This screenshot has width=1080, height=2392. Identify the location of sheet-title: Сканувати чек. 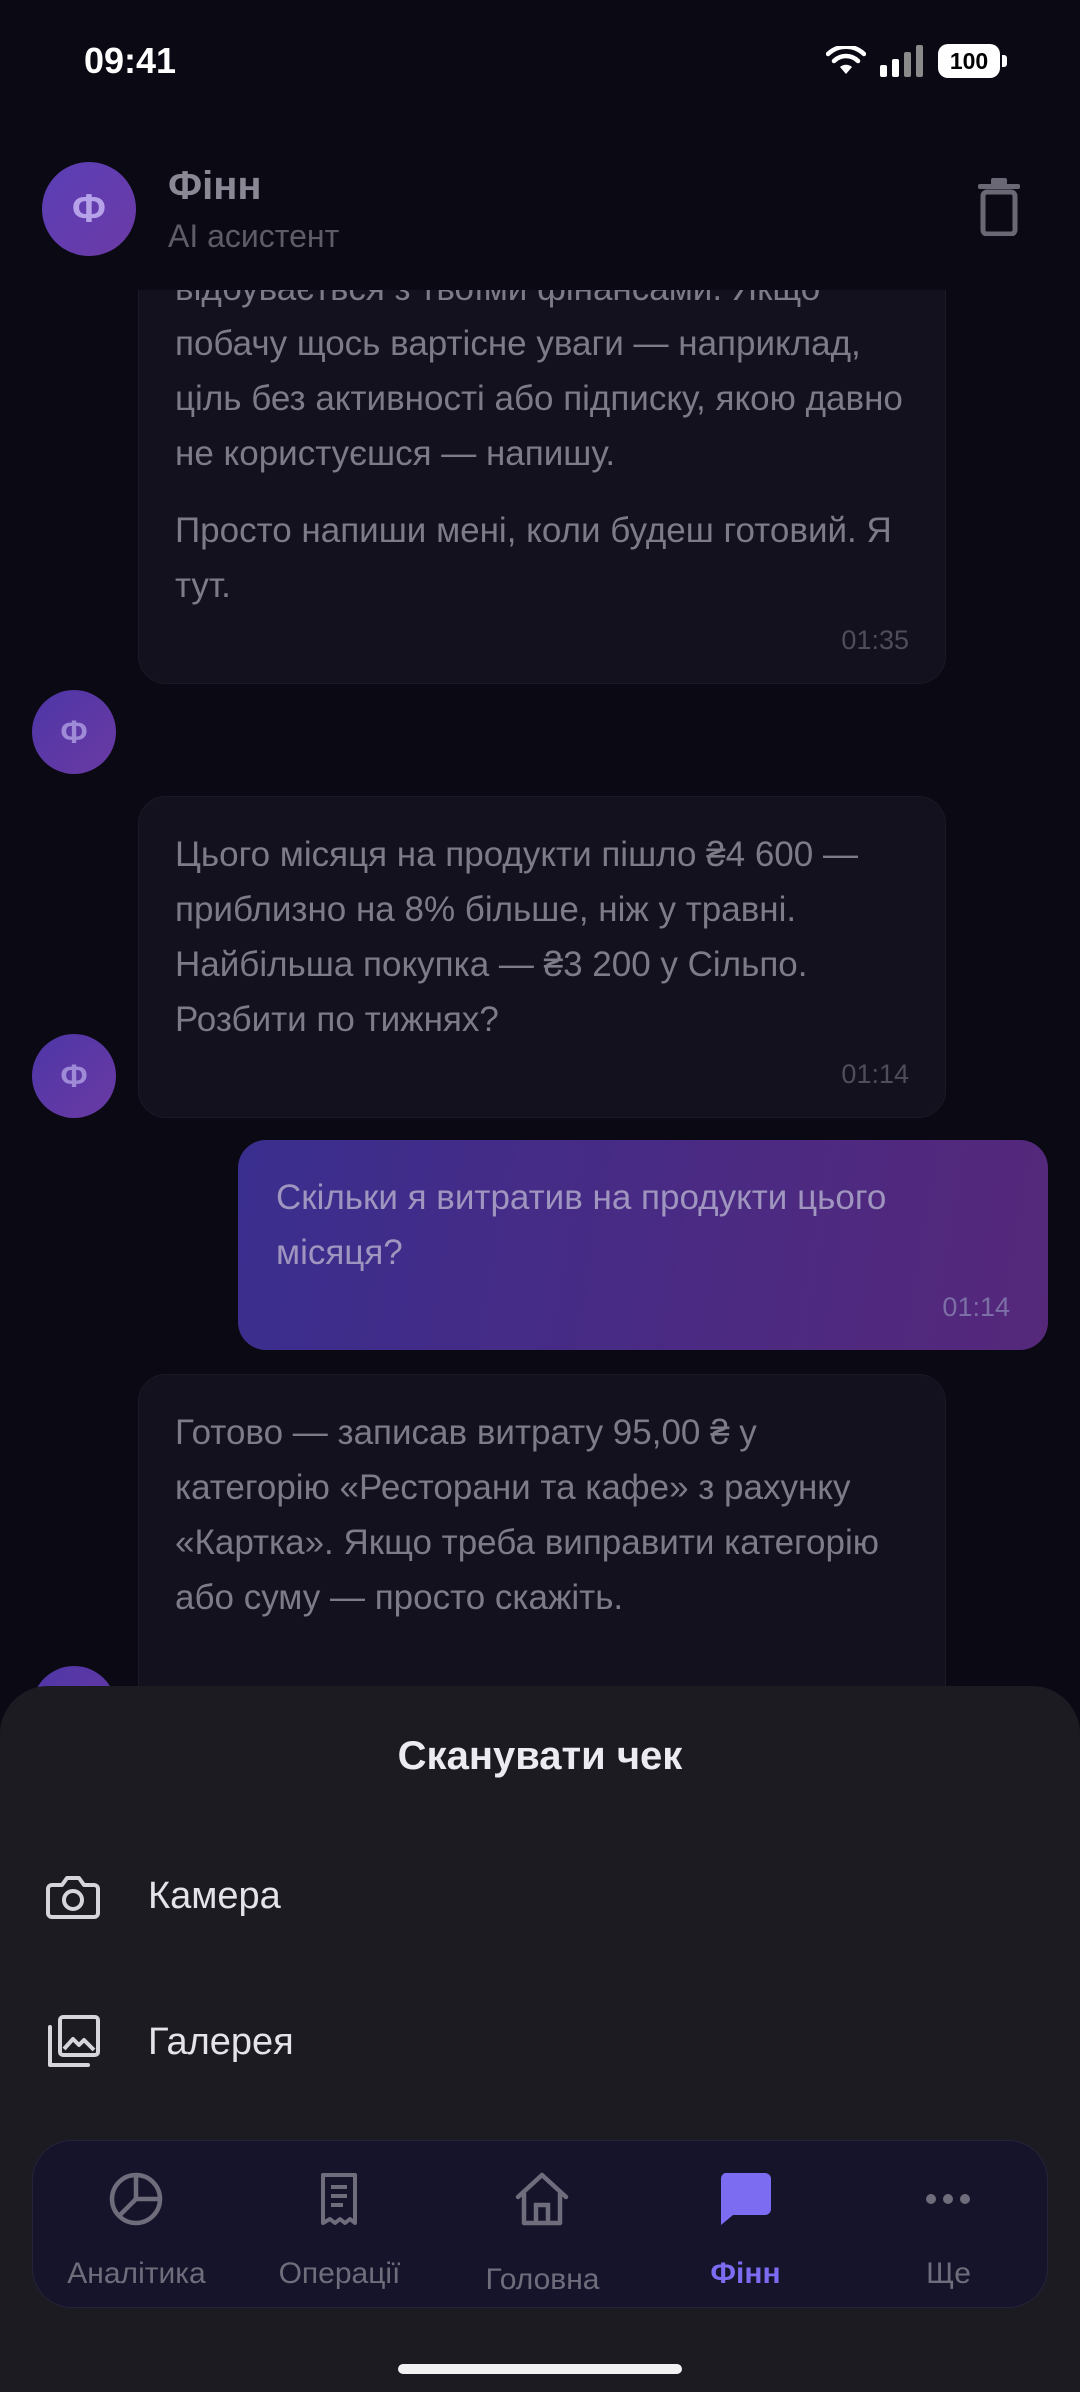
(540, 1756).